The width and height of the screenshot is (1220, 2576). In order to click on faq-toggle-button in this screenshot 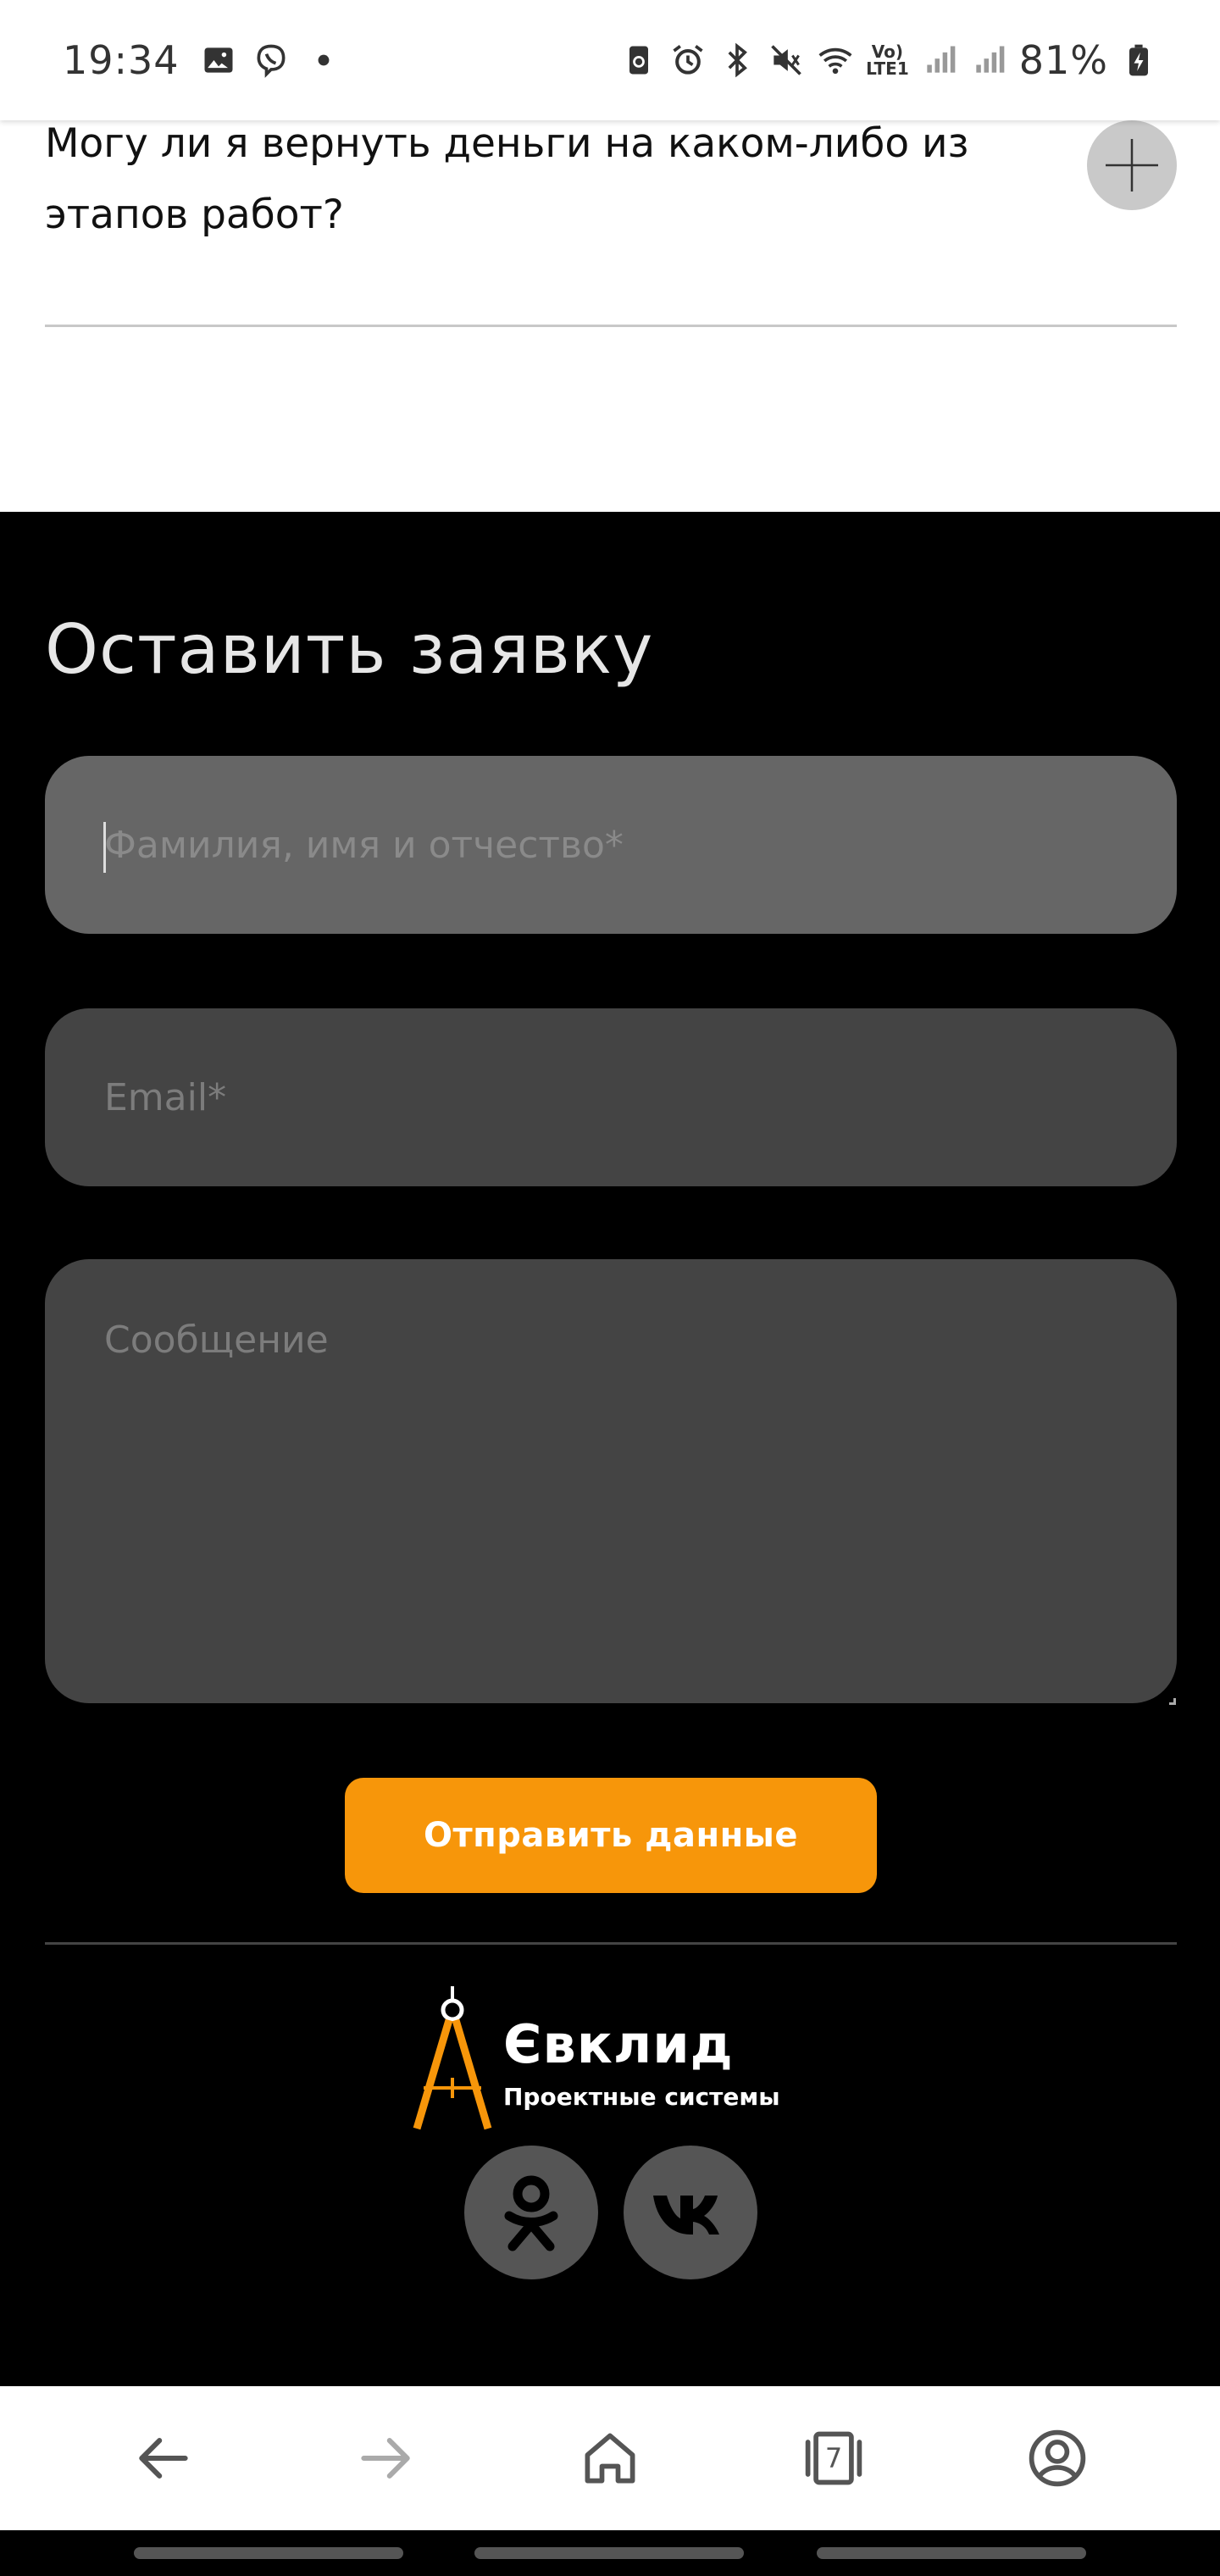, I will do `click(1132, 165)`.